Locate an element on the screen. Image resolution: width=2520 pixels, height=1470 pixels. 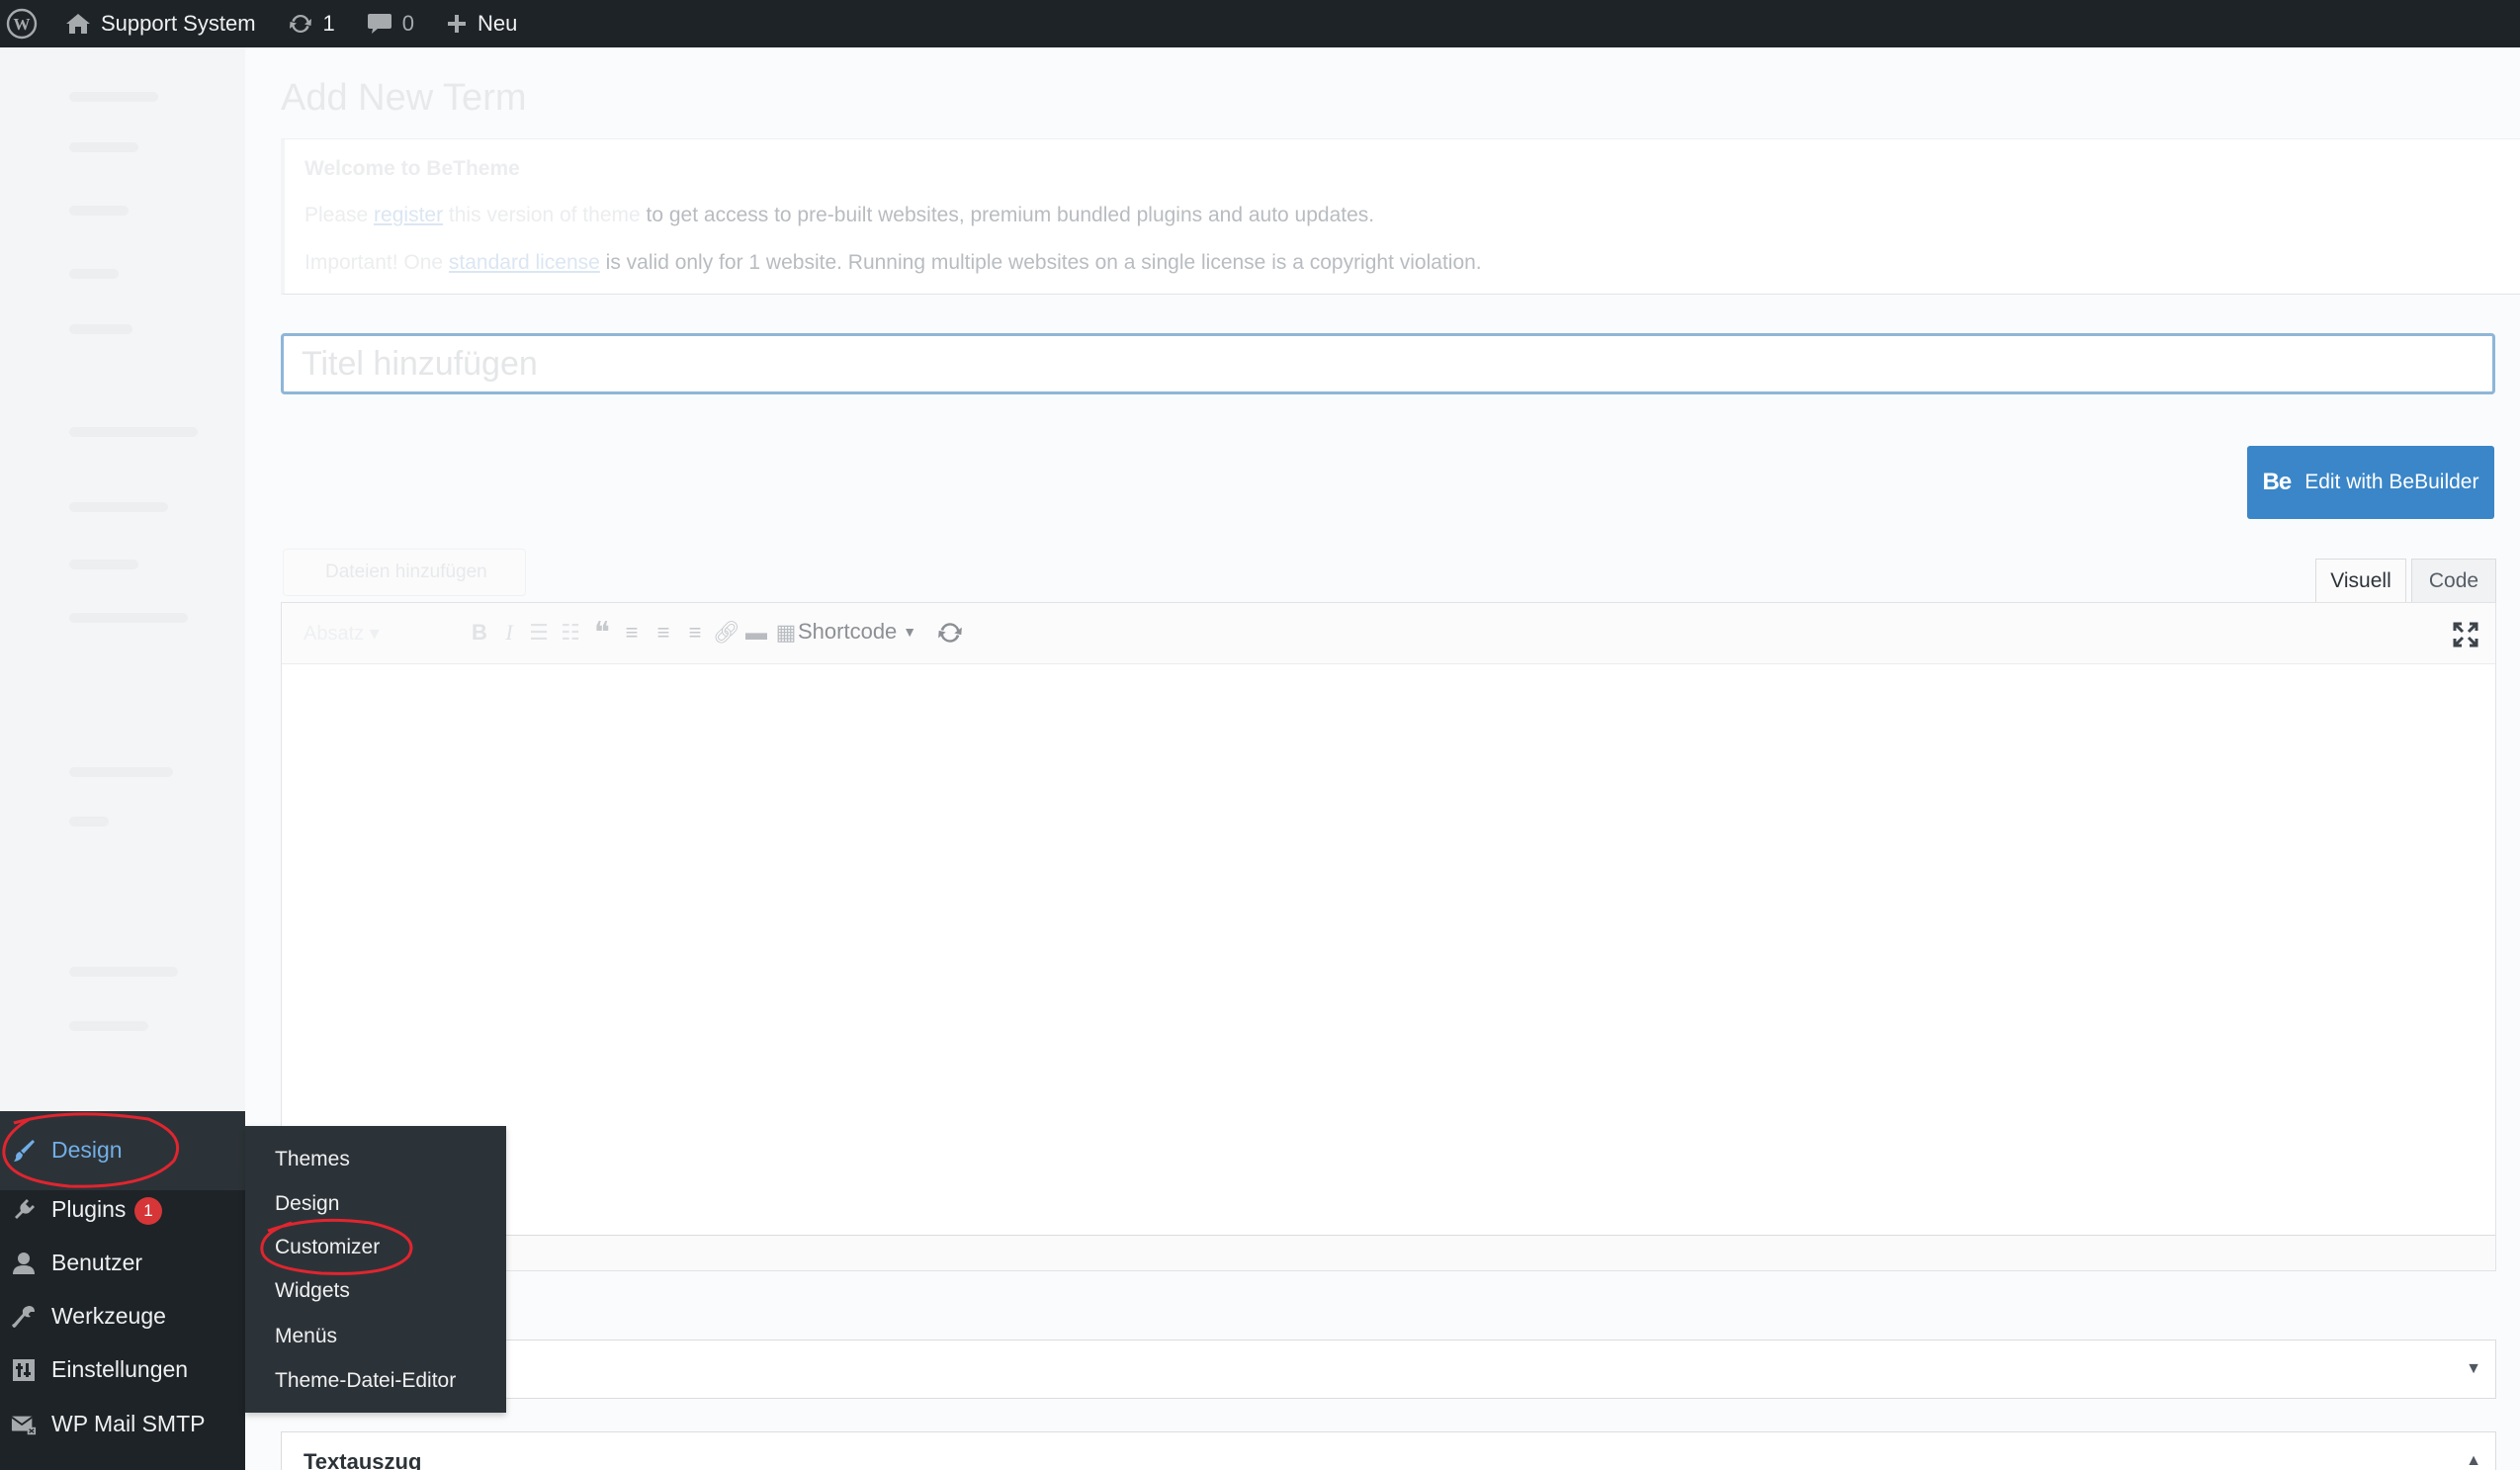
page-title: Add New Term is located at coordinates (404, 98).